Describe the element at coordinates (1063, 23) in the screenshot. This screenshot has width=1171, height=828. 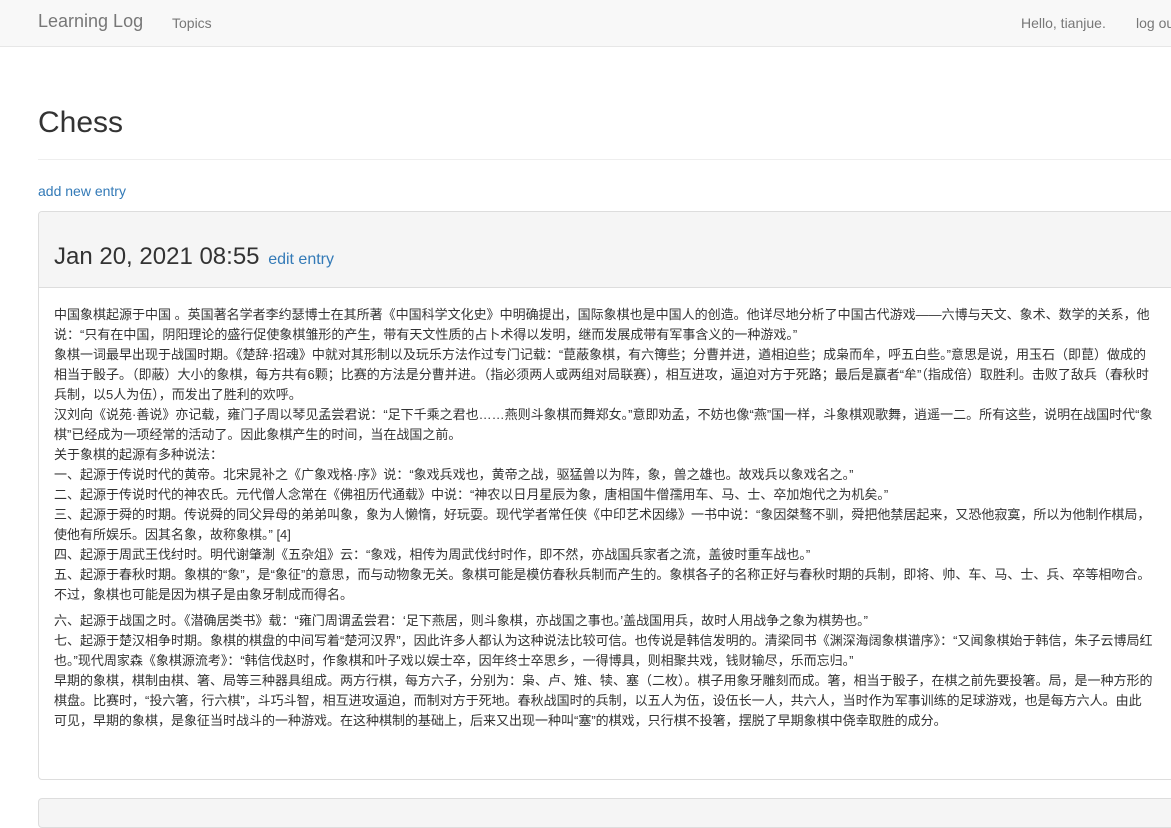
I see `user-greeting: Hello, tianjue.` at that location.